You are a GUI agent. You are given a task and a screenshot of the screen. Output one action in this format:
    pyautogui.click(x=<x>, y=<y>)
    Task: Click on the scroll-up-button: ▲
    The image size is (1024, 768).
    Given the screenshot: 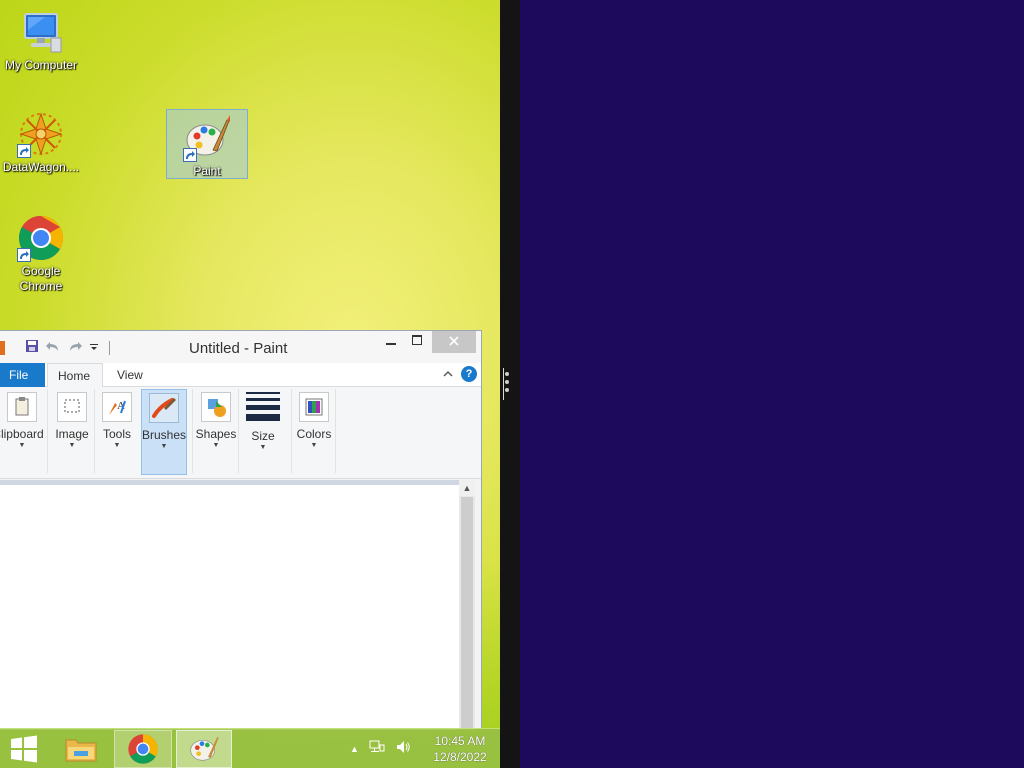 What is the action you would take?
    pyautogui.click(x=467, y=488)
    